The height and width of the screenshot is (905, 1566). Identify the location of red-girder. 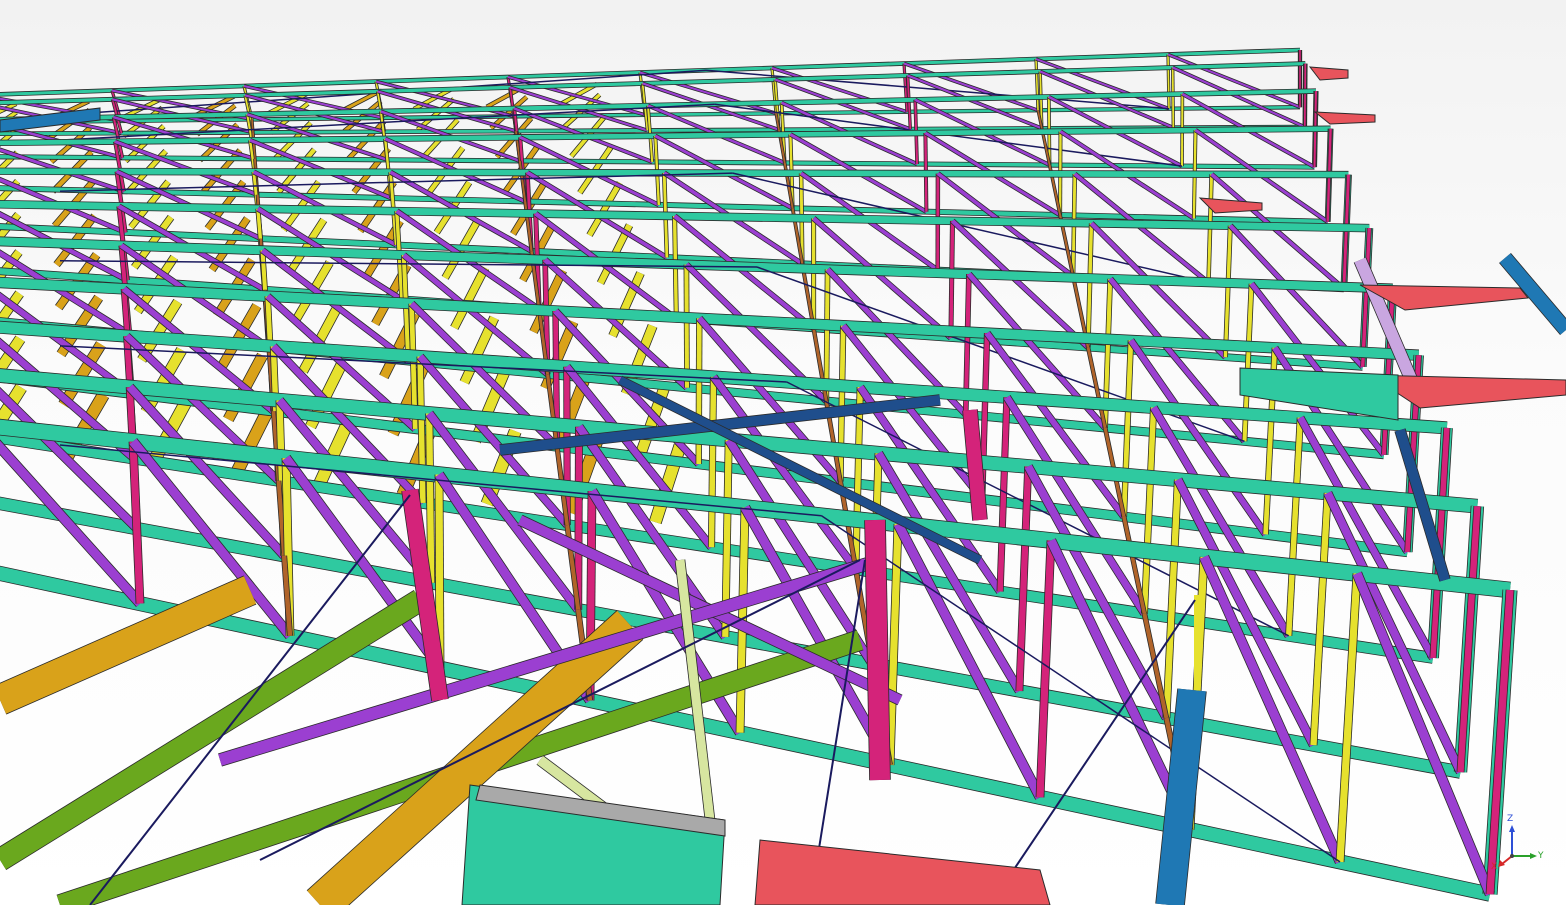
(902, 872).